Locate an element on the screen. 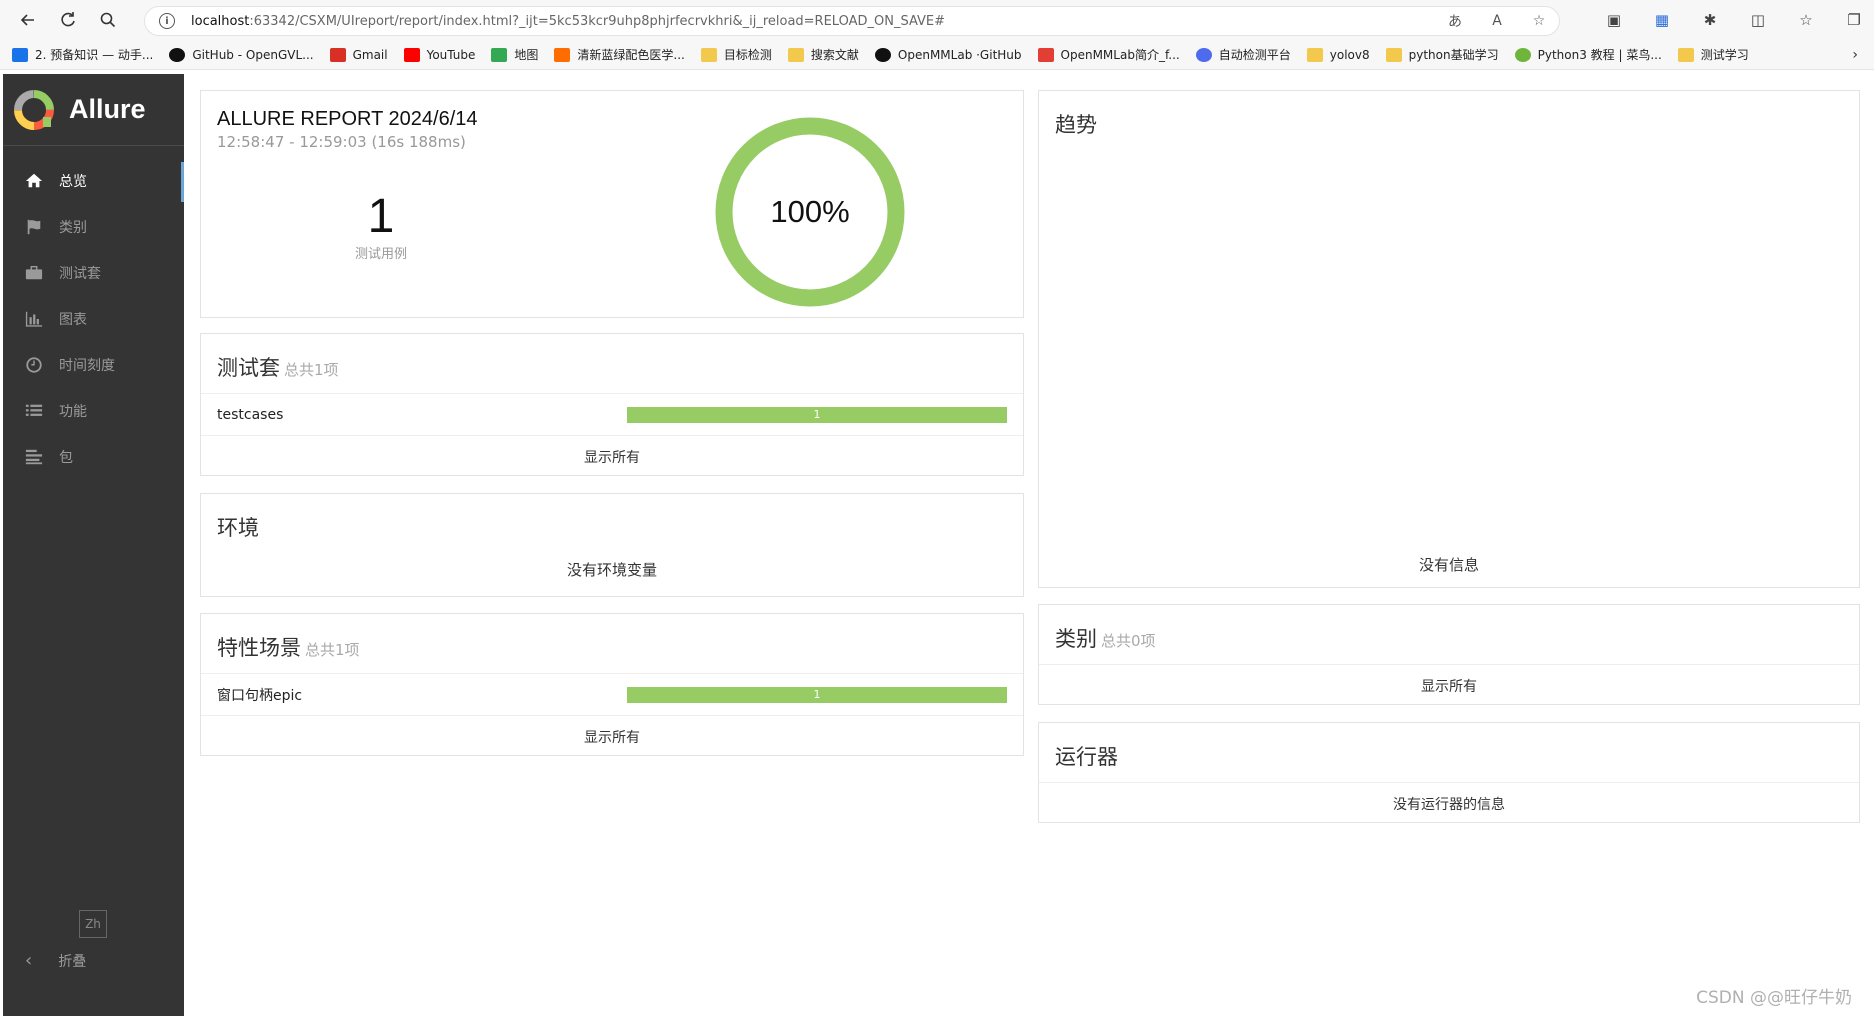 The height and width of the screenshot is (1020, 1874). sidebar-item-label: 测试套 is located at coordinates (80, 274).